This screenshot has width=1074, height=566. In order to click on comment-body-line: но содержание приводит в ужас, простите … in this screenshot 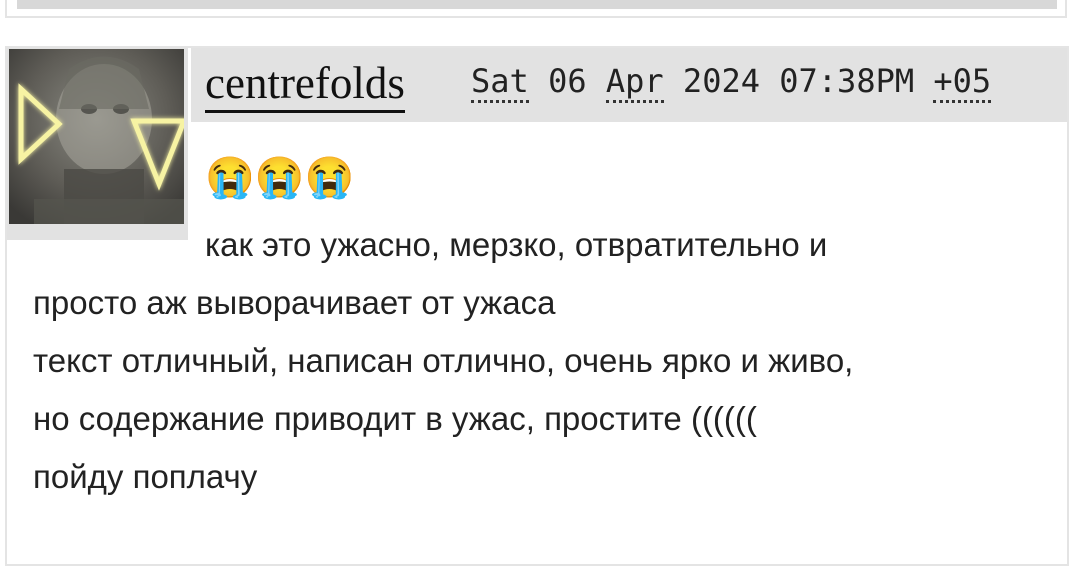, I will do `click(395, 418)`.